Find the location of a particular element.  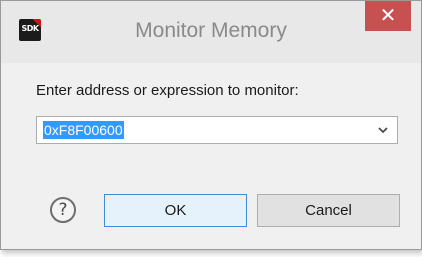

close-button: ✕ is located at coordinates (388, 16).